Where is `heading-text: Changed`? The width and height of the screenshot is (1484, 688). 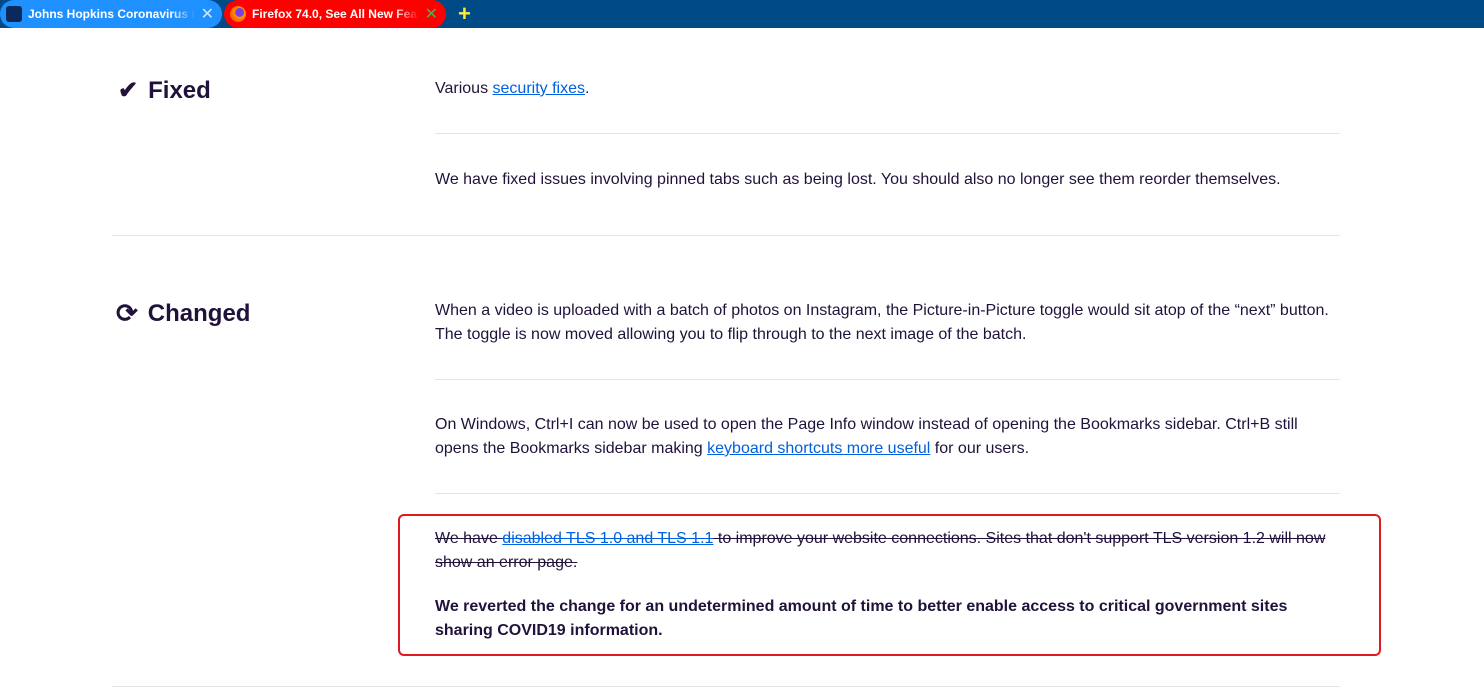
heading-text: Changed is located at coordinates (199, 313).